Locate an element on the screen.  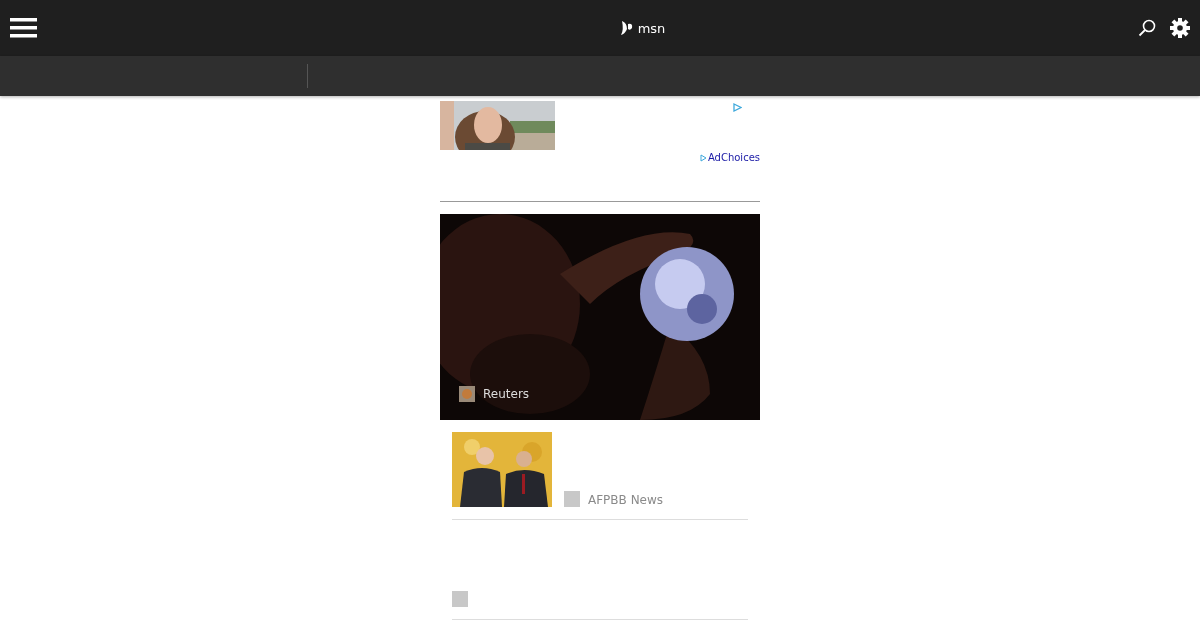
source-name: Reuters is located at coordinates (506, 394).